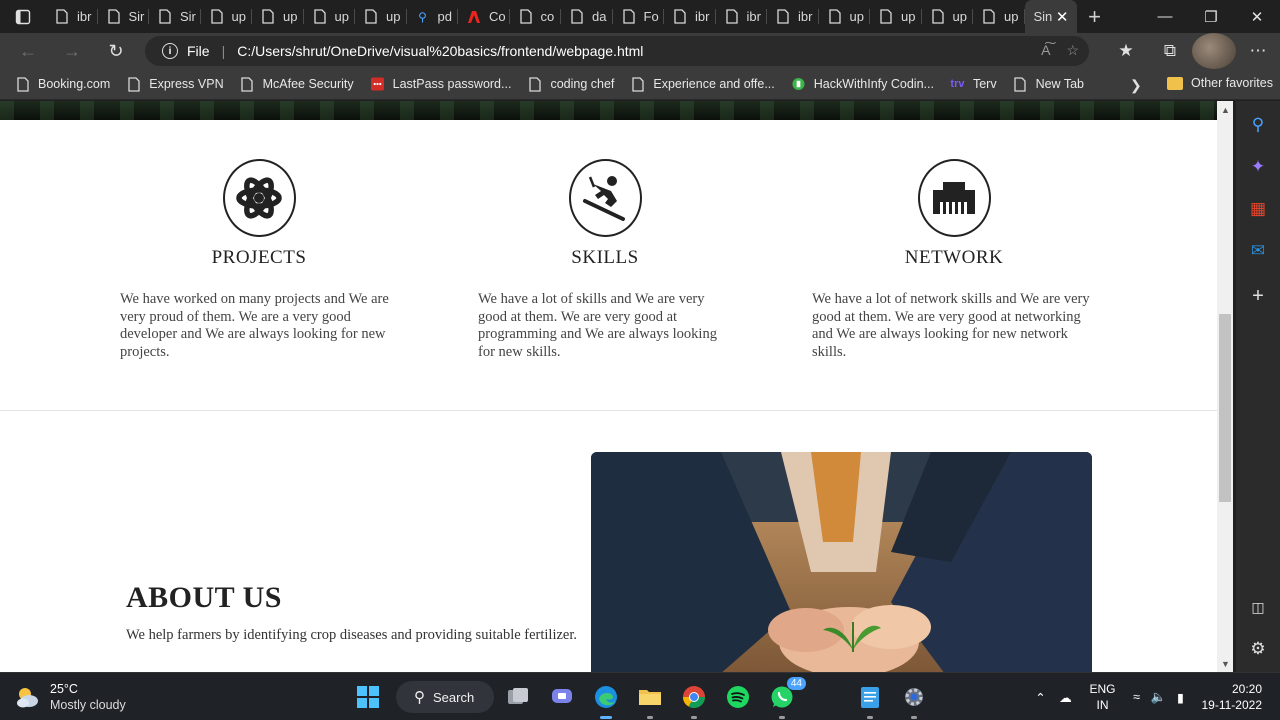 Image resolution: width=1280 pixels, height=720 pixels. I want to click on show-hidden-icons: ⌃, so click(1040, 697).